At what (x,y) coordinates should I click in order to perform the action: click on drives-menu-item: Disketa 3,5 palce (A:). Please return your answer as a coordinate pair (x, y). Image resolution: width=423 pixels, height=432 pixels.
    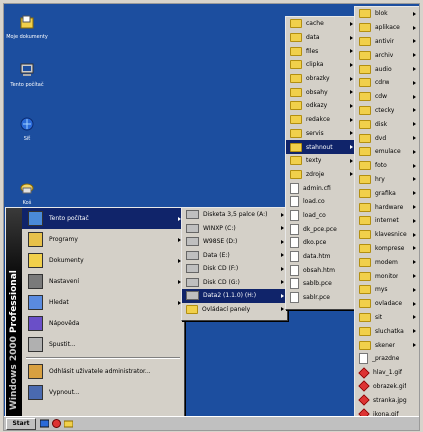
    Looking at the image, I should click on (234, 215).